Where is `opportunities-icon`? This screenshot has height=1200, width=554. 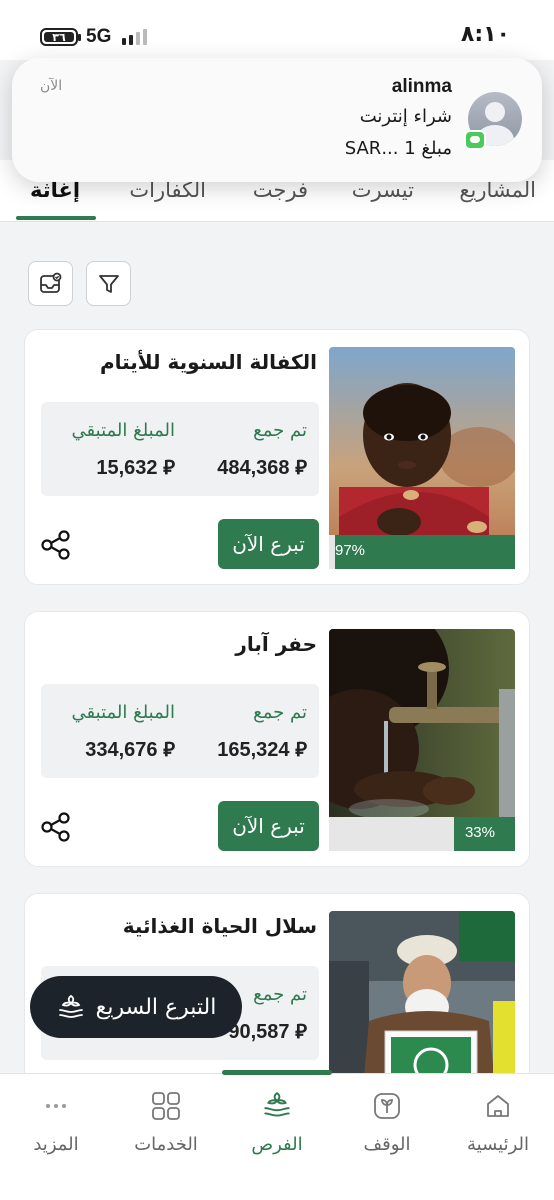
opportunities-icon is located at coordinates (277, 1104).